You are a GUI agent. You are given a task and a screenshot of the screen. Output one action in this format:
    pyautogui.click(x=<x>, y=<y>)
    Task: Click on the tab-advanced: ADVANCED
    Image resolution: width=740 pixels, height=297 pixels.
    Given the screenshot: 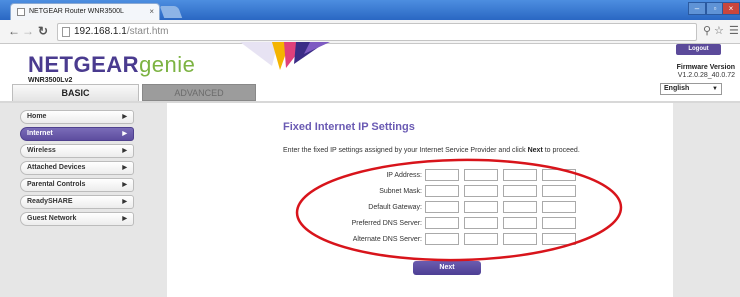 What is the action you would take?
    pyautogui.click(x=199, y=92)
    